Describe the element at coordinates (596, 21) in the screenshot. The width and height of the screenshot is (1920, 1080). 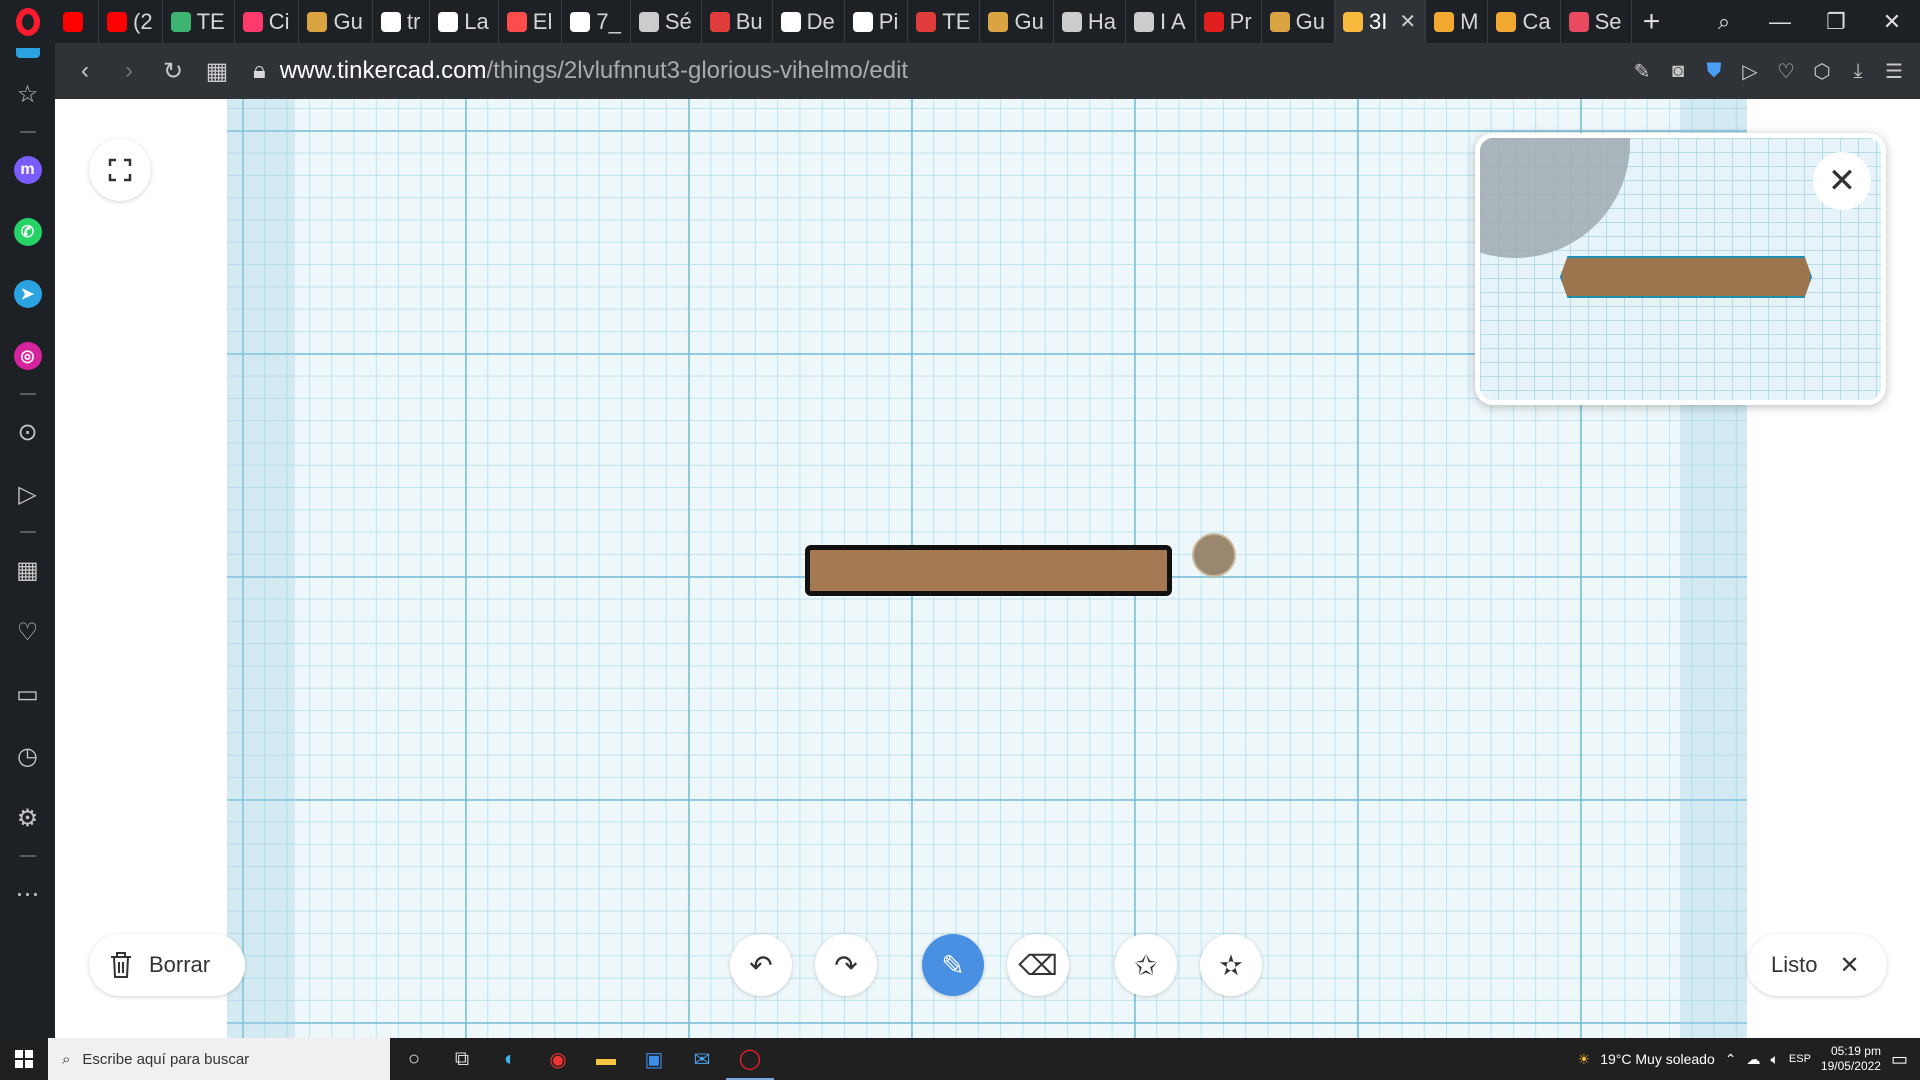
I see `browser-tab: 7_` at that location.